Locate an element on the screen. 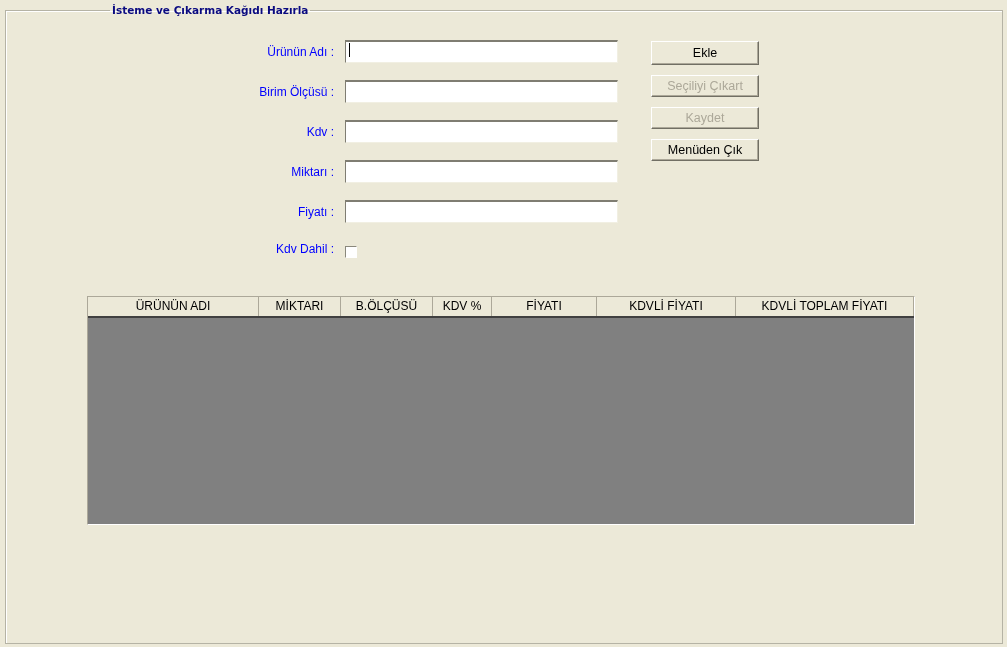 The height and width of the screenshot is (647, 1007). column-header: B.ÖLÇÜSÜ is located at coordinates (387, 306).